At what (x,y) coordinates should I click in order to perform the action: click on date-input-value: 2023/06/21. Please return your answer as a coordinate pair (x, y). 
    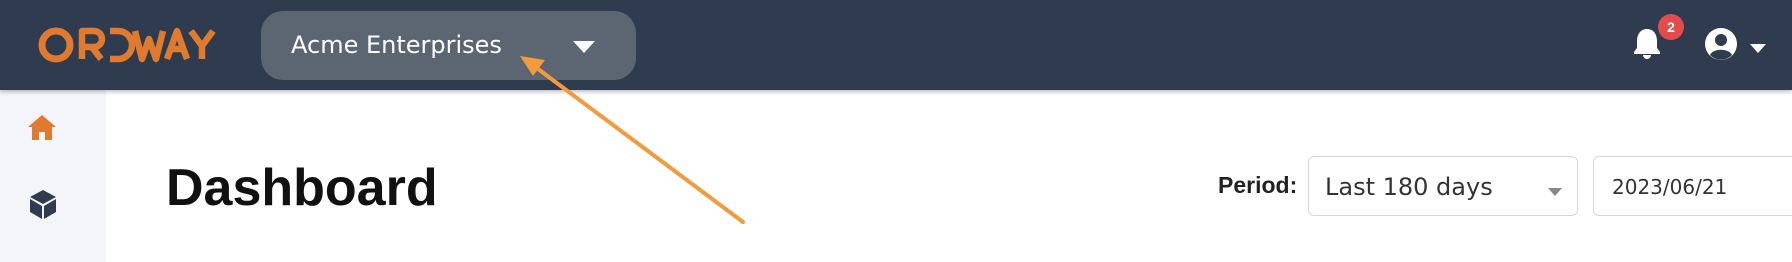
    Looking at the image, I should click on (1670, 187).